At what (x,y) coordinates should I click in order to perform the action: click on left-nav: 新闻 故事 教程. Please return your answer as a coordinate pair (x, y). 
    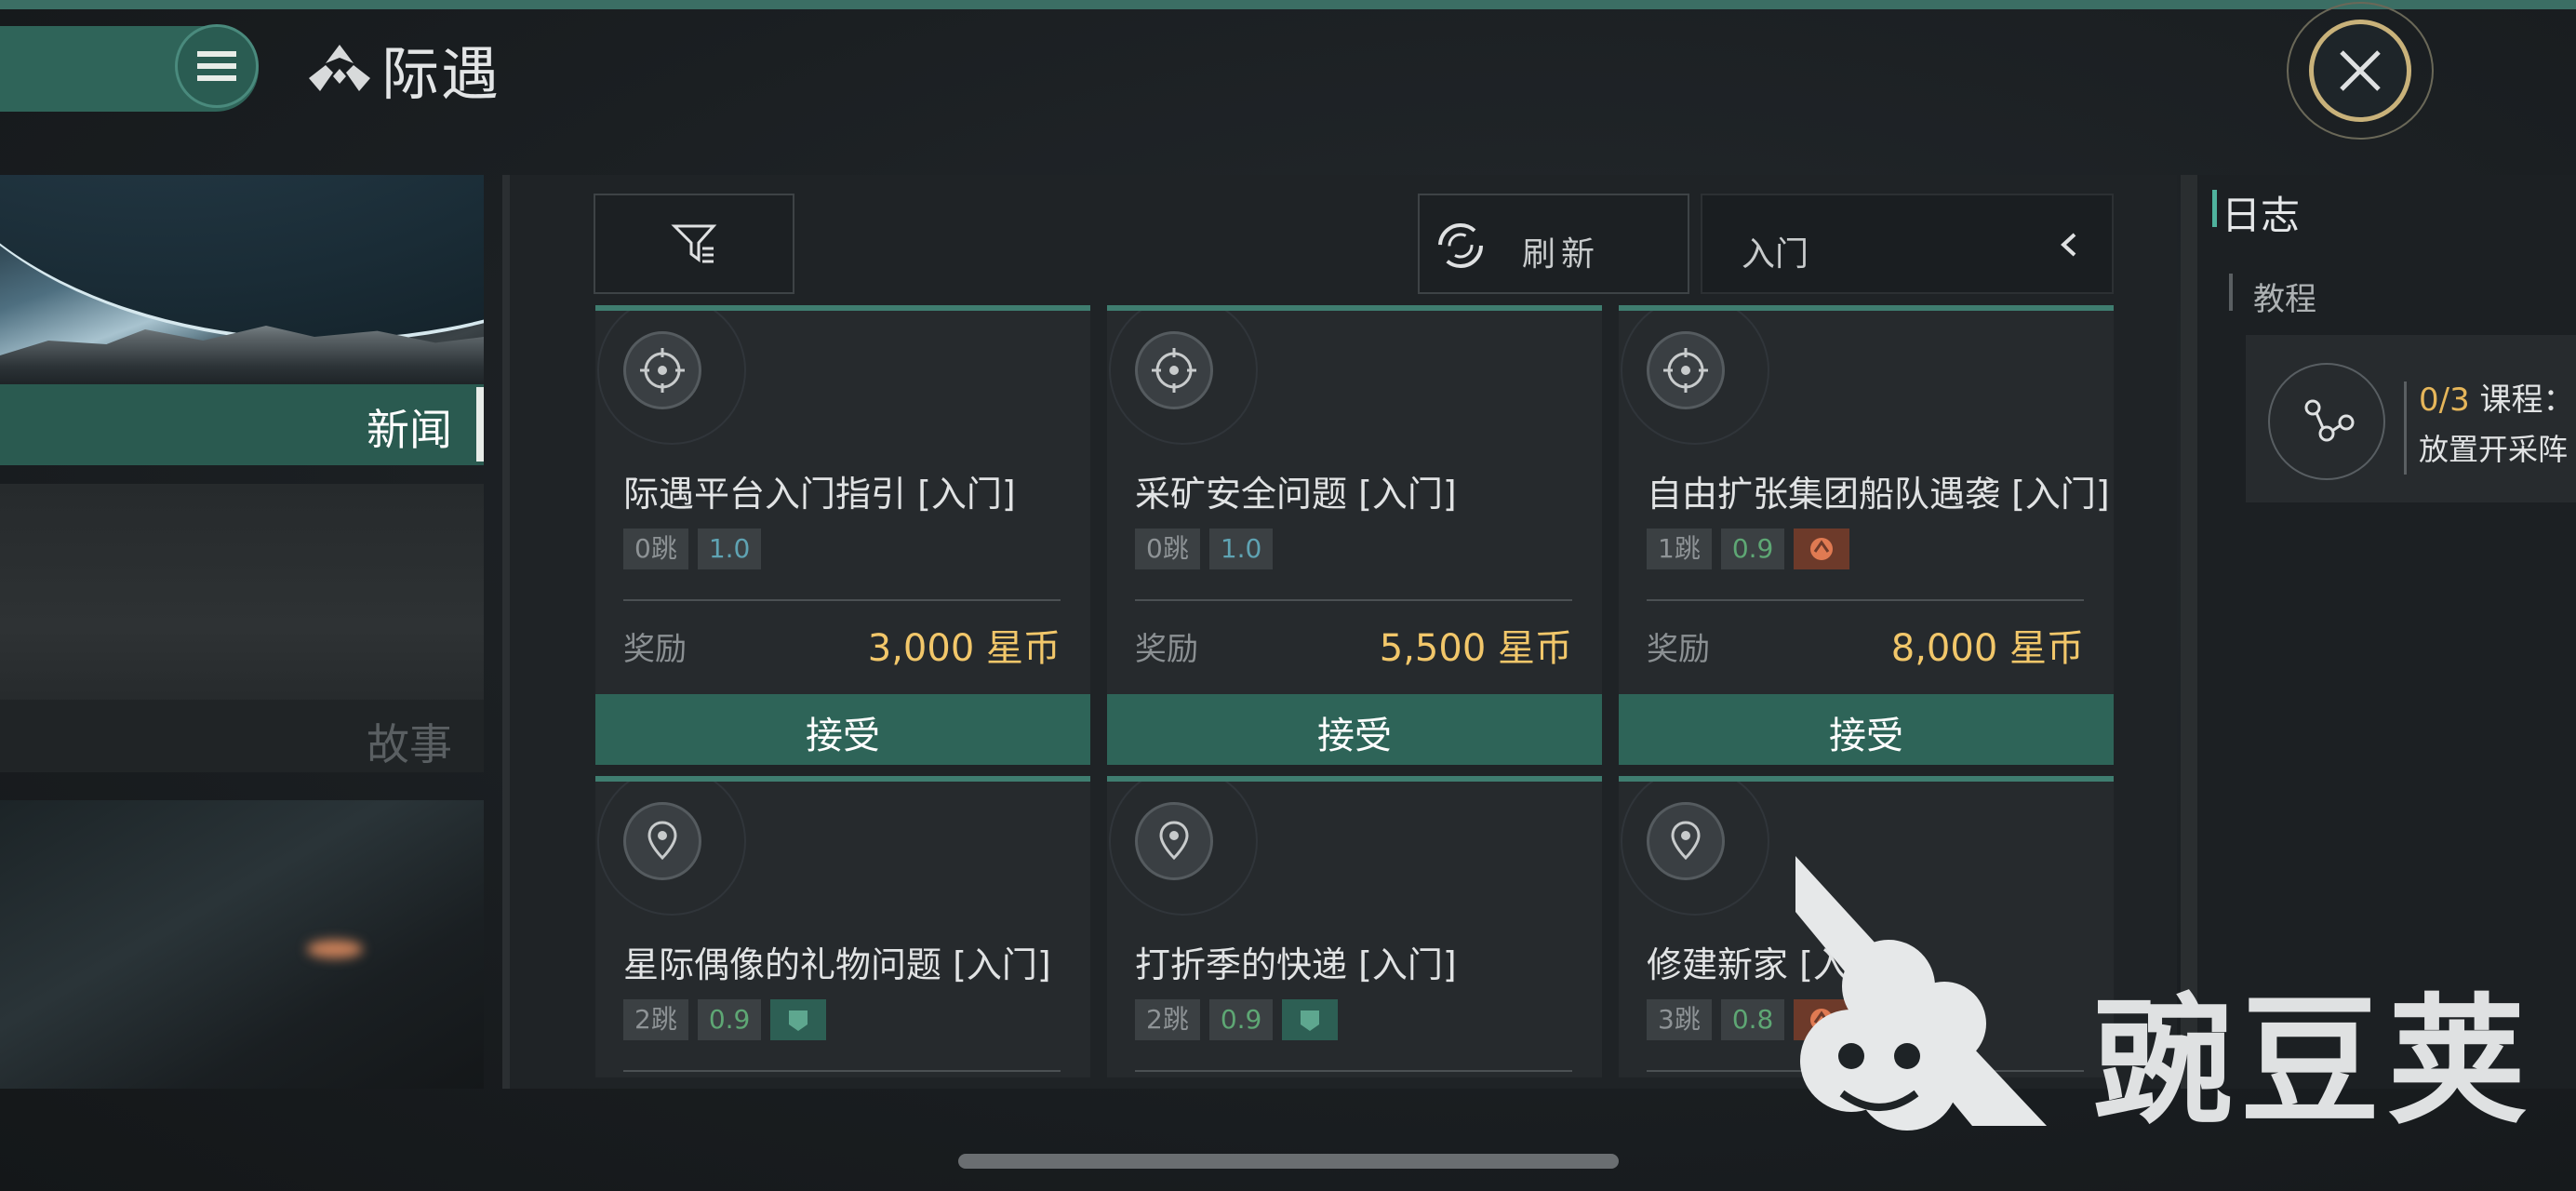
    Looking at the image, I should click on (242, 632).